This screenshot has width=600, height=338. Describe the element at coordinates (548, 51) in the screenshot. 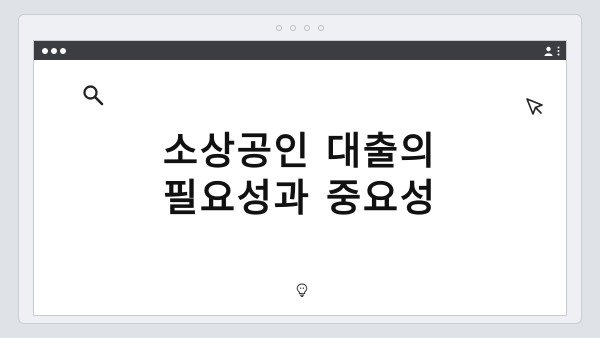

I see `profile-icon` at that location.